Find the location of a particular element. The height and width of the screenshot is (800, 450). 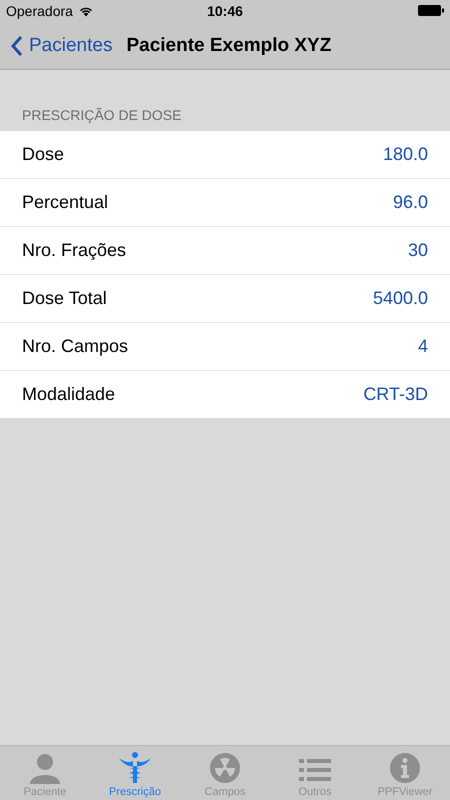

row-value: 5400.0 is located at coordinates (400, 298).